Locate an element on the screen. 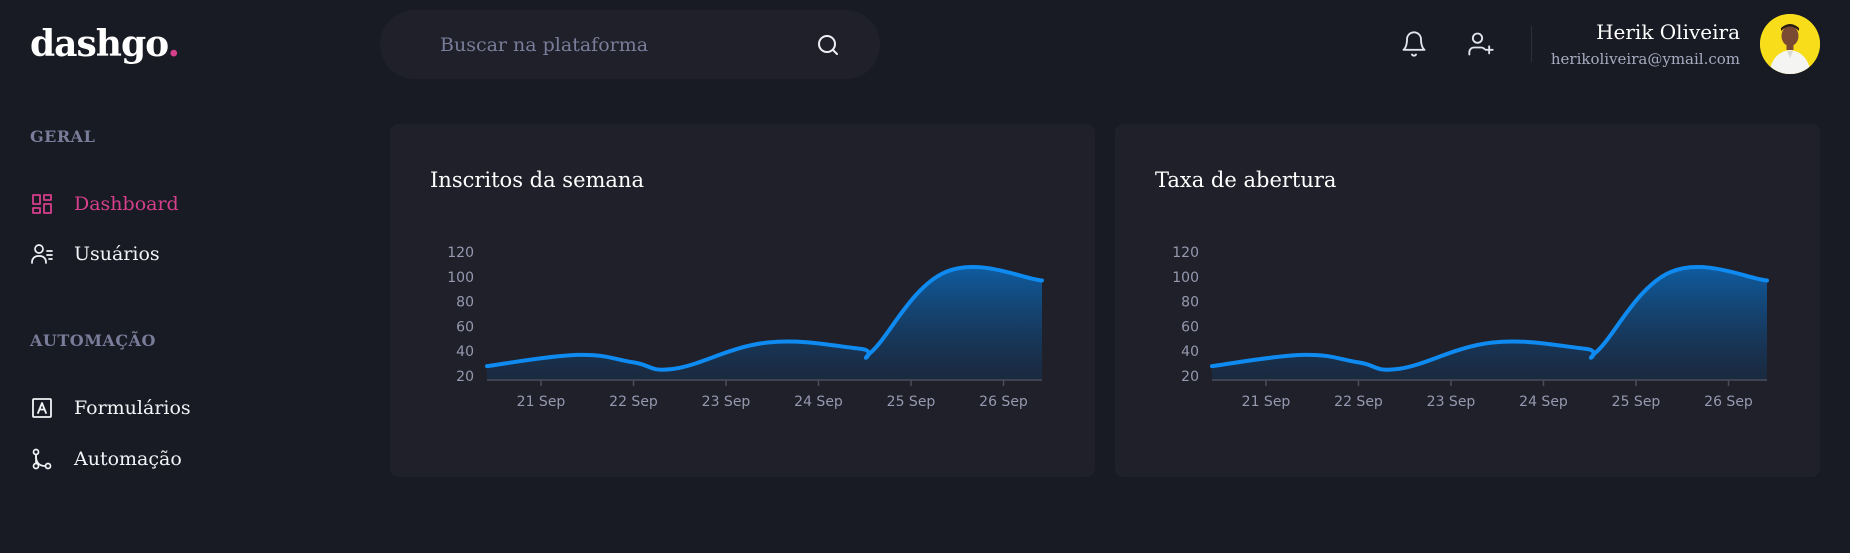 This screenshot has width=1850, height=553. profile-email: herikoliveira@ymail.com is located at coordinates (1645, 59).